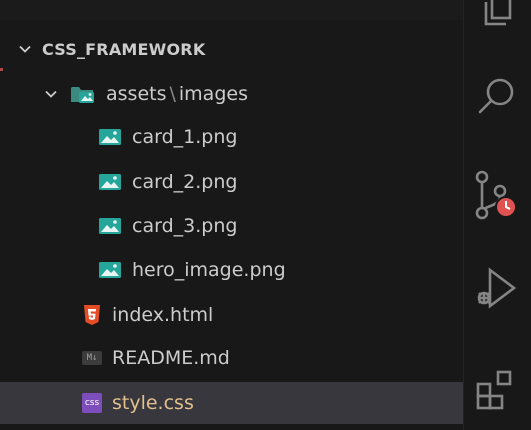 The width and height of the screenshot is (531, 430). What do you see at coordinates (185, 137) in the screenshot?
I see `file-label: card_1.png` at bounding box center [185, 137].